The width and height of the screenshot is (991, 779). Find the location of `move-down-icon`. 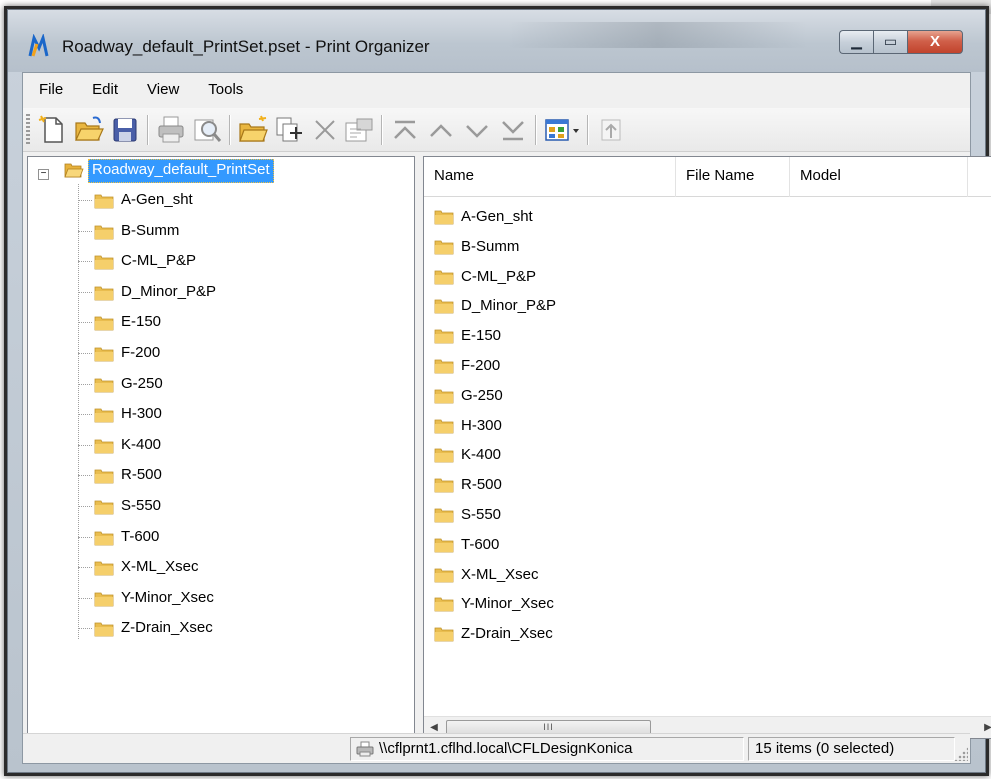

move-down-icon is located at coordinates (477, 130).